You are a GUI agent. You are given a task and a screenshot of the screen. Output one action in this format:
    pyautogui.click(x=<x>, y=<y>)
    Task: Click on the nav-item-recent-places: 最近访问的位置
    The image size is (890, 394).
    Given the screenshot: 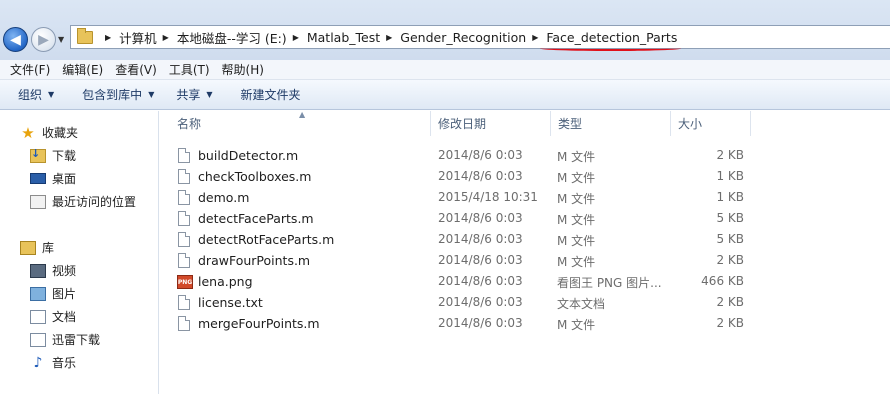 What is the action you would take?
    pyautogui.click(x=83, y=201)
    